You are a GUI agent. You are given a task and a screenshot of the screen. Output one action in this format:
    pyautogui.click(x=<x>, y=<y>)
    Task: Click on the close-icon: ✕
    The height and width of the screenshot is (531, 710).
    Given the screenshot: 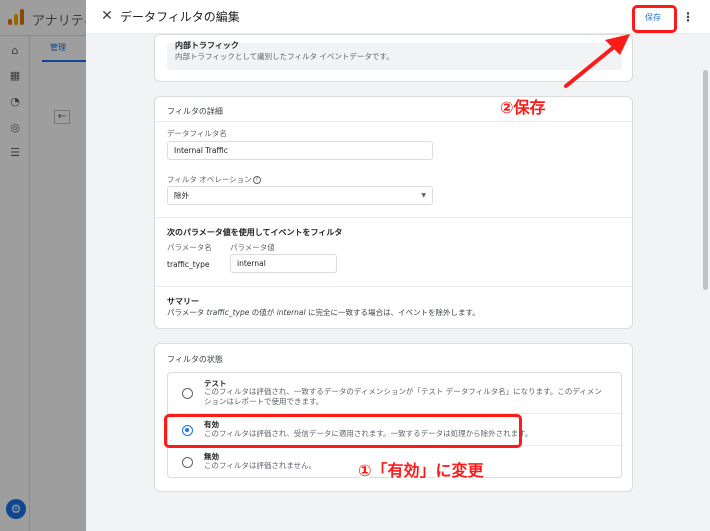 What is the action you would take?
    pyautogui.click(x=107, y=16)
    